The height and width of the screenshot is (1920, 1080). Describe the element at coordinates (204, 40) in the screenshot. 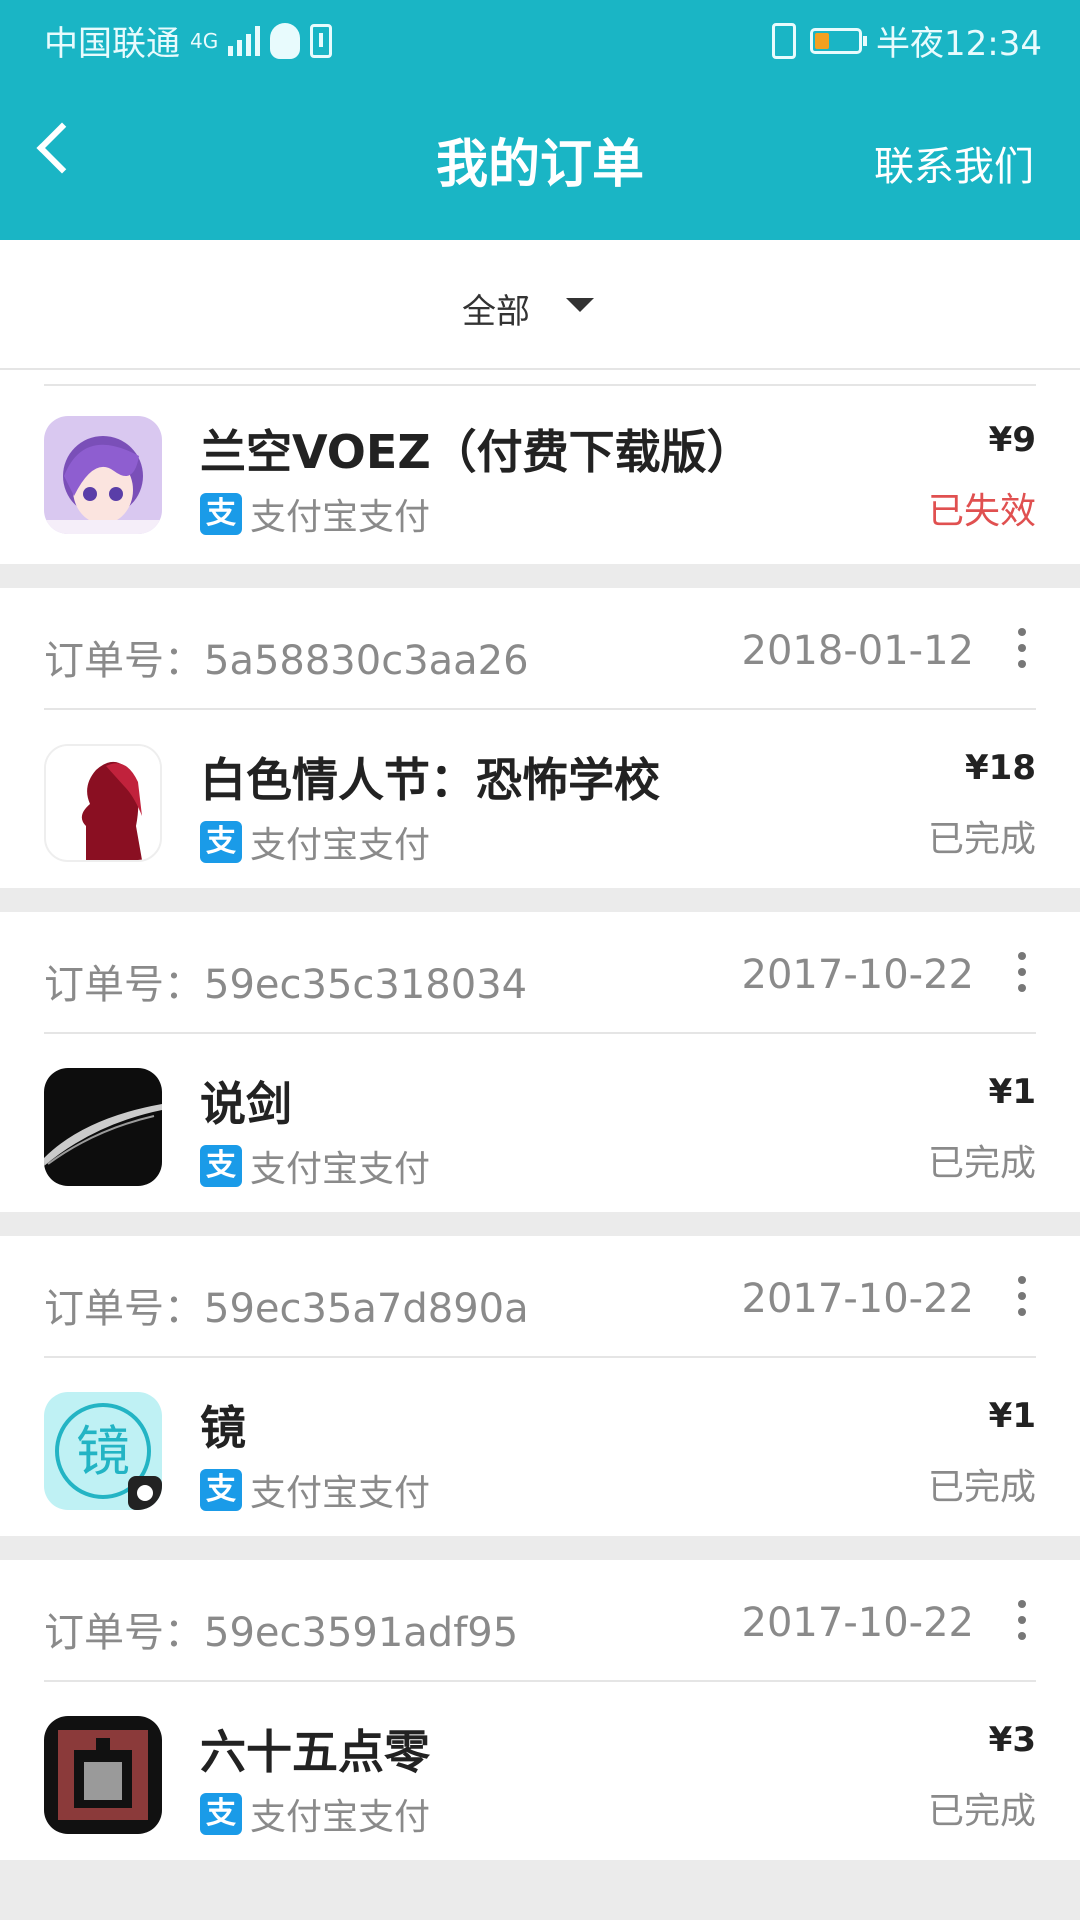

I see `network-type-label: 4G` at that location.